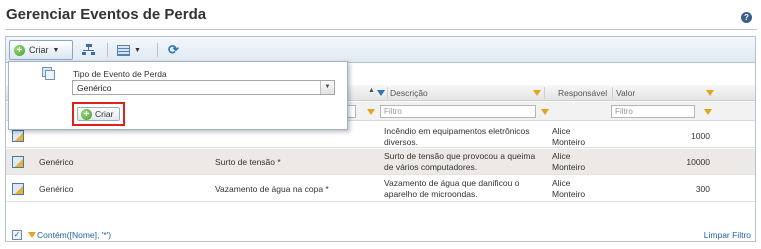 This screenshot has height=249, width=761. I want to click on column-header-valor: Valor, so click(625, 93).